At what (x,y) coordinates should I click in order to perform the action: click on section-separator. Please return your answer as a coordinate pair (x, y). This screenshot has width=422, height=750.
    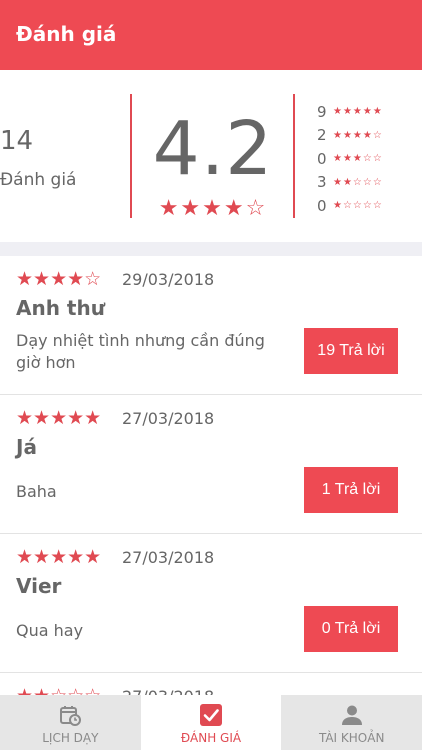
    Looking at the image, I should click on (211, 249).